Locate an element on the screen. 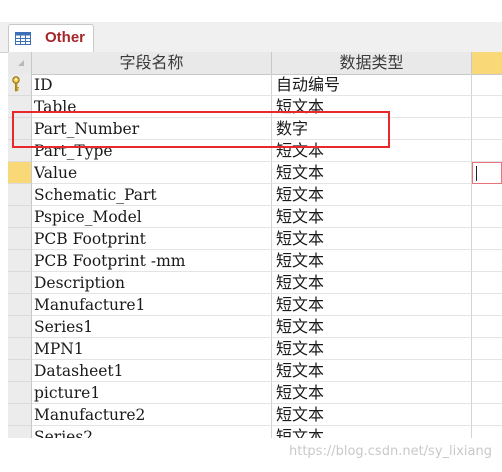 The image size is (502, 472). table-row: Value 短文本 is located at coordinates (255, 173).